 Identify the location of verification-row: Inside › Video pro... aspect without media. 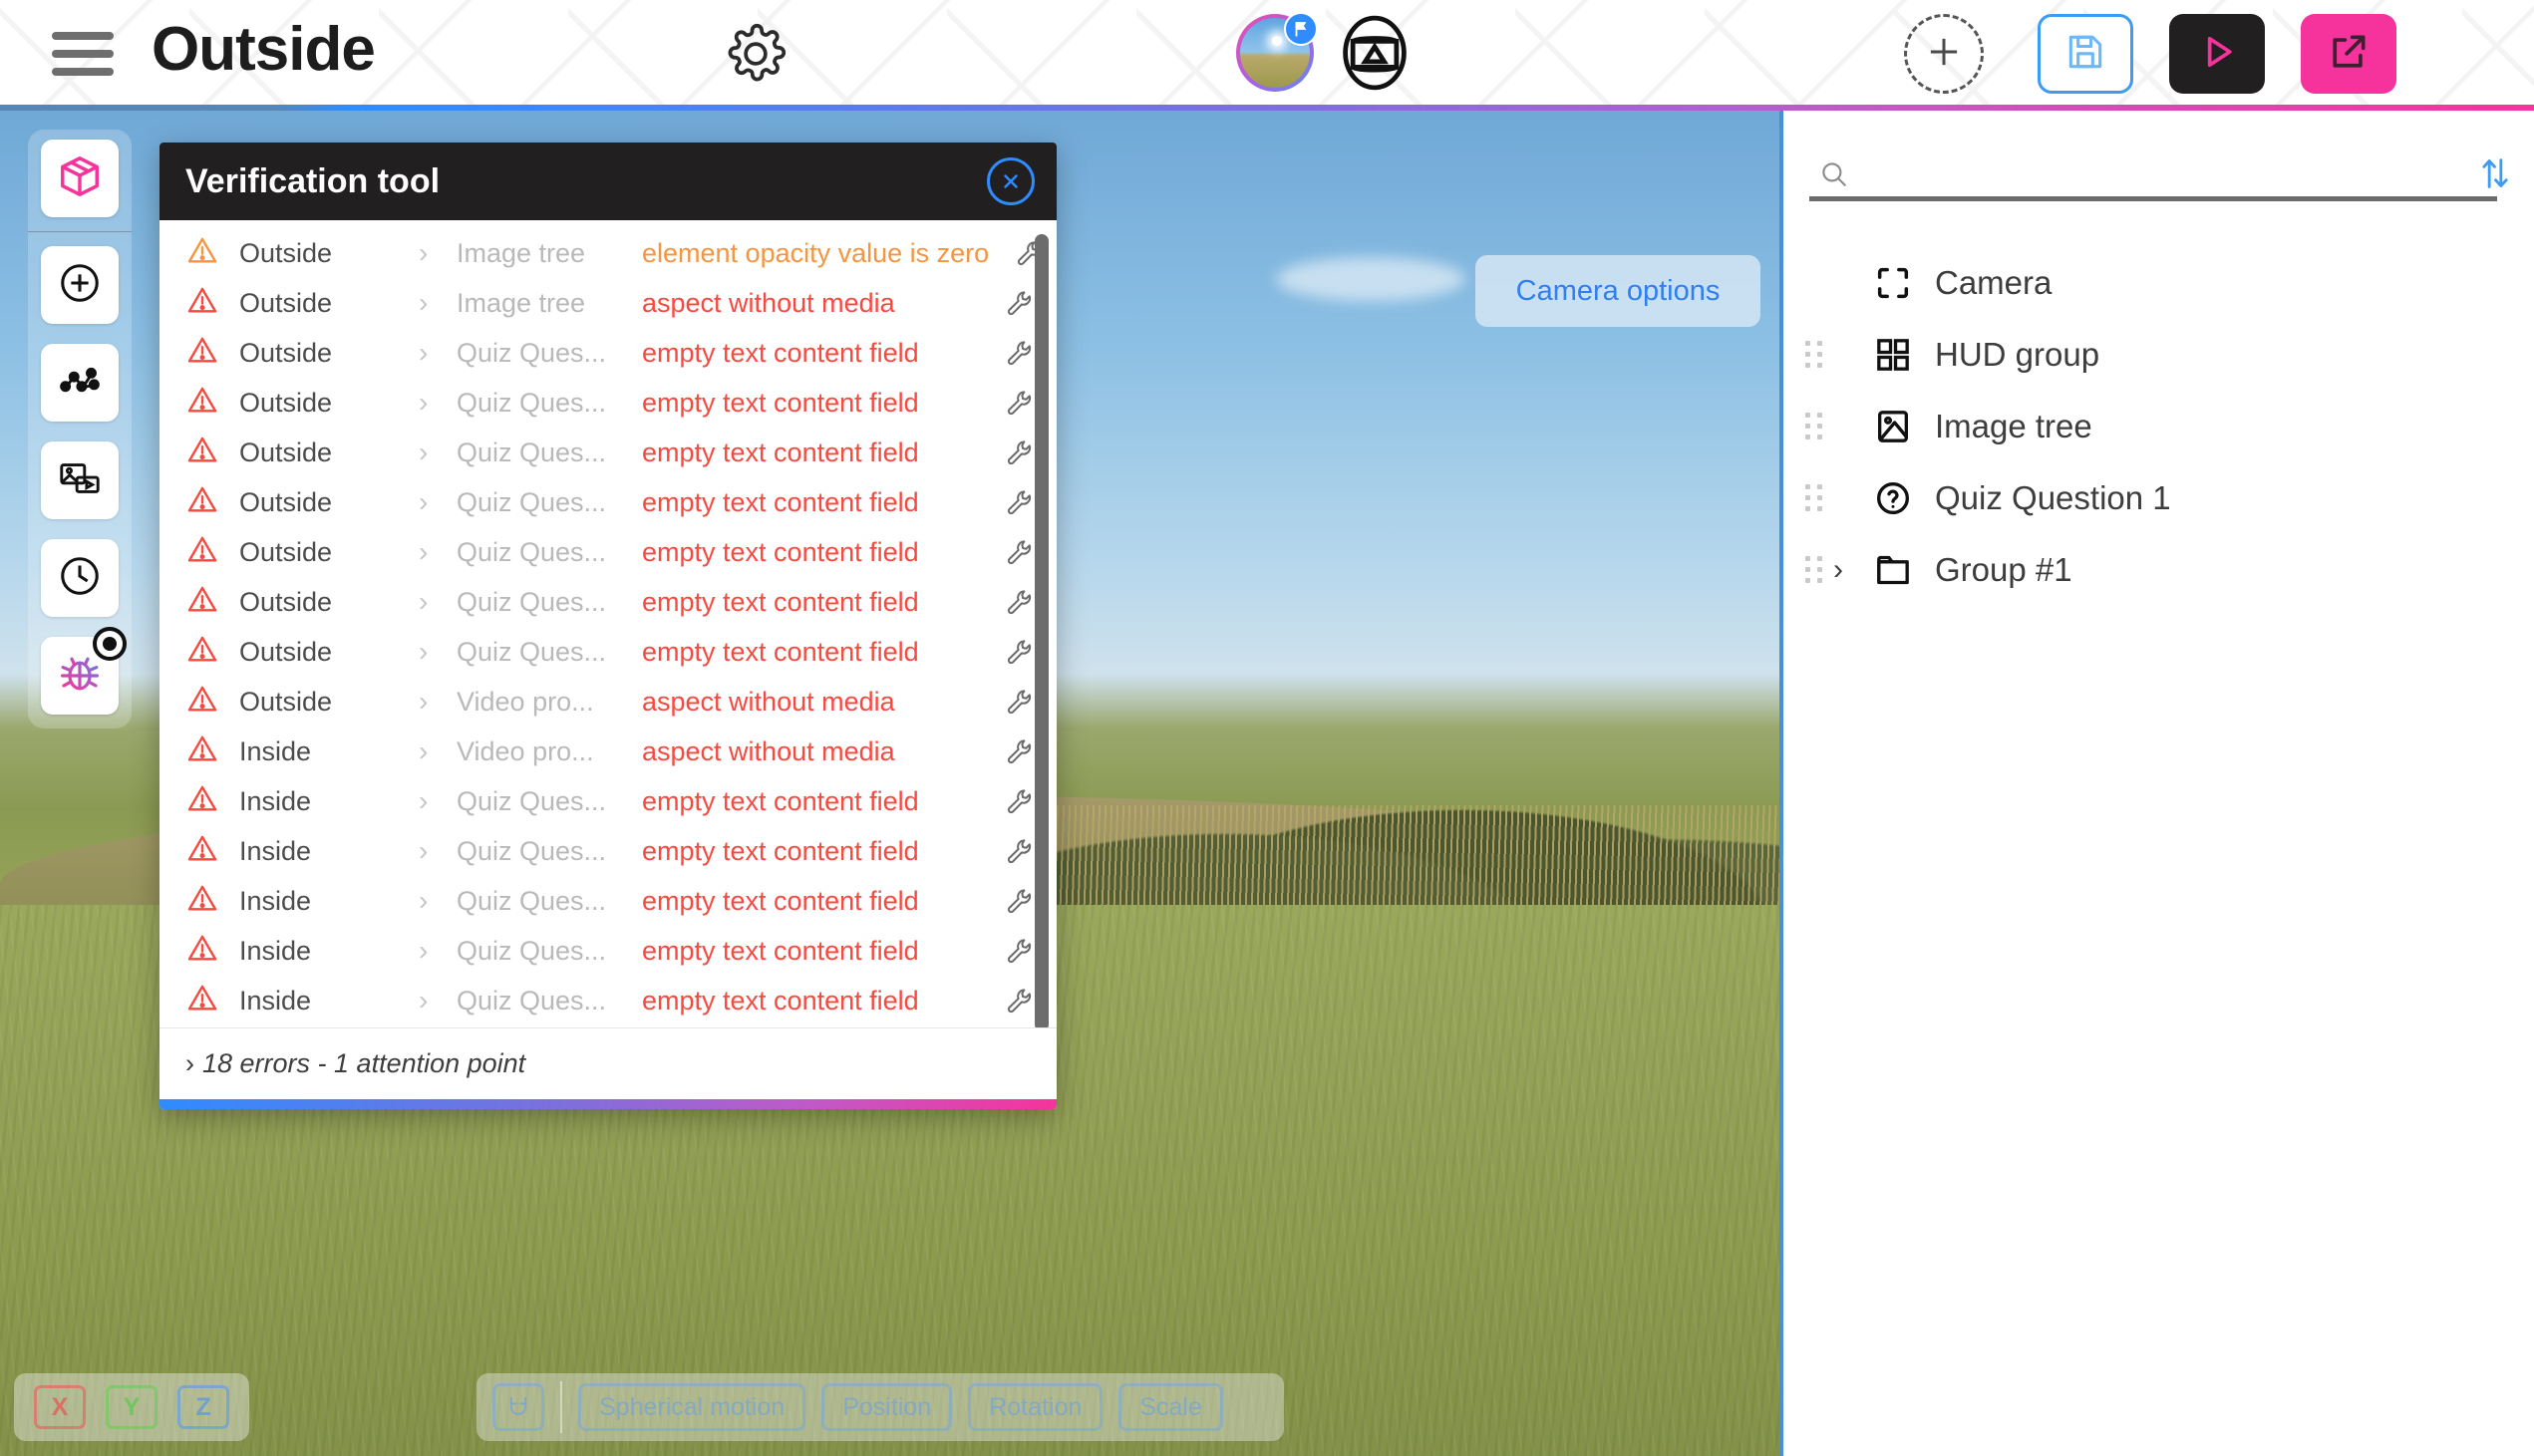
(608, 751).